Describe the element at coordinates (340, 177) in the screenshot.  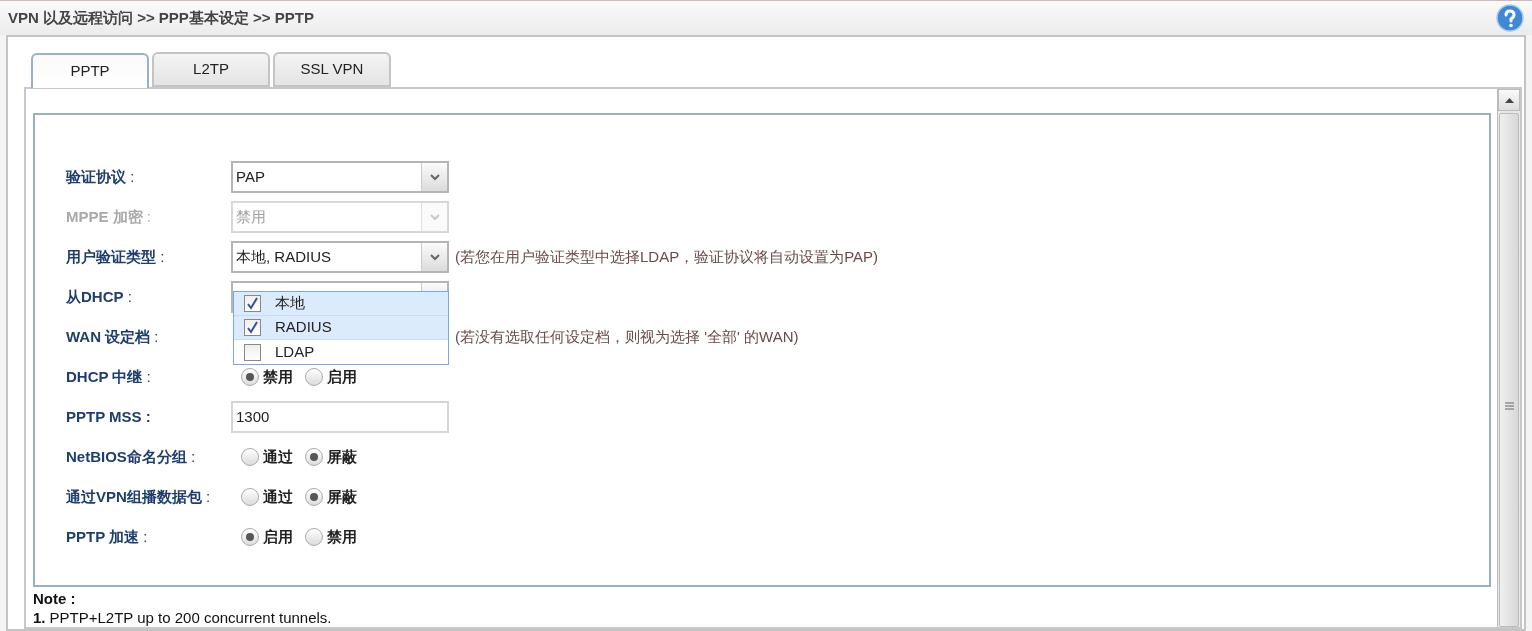
I see `select-field: PAP` at that location.